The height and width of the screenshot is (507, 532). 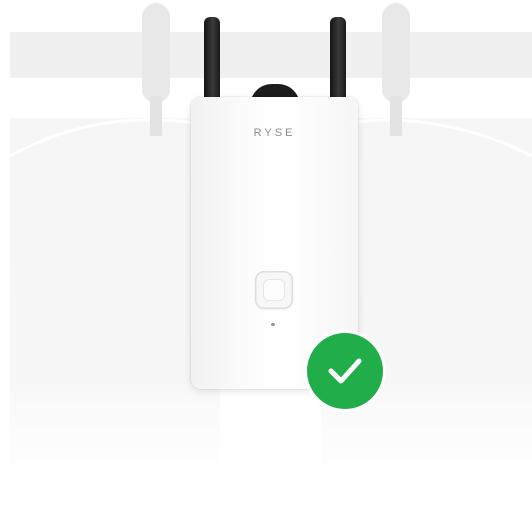 What do you see at coordinates (212, 59) in the screenshot?
I see `device-antenna-left` at bounding box center [212, 59].